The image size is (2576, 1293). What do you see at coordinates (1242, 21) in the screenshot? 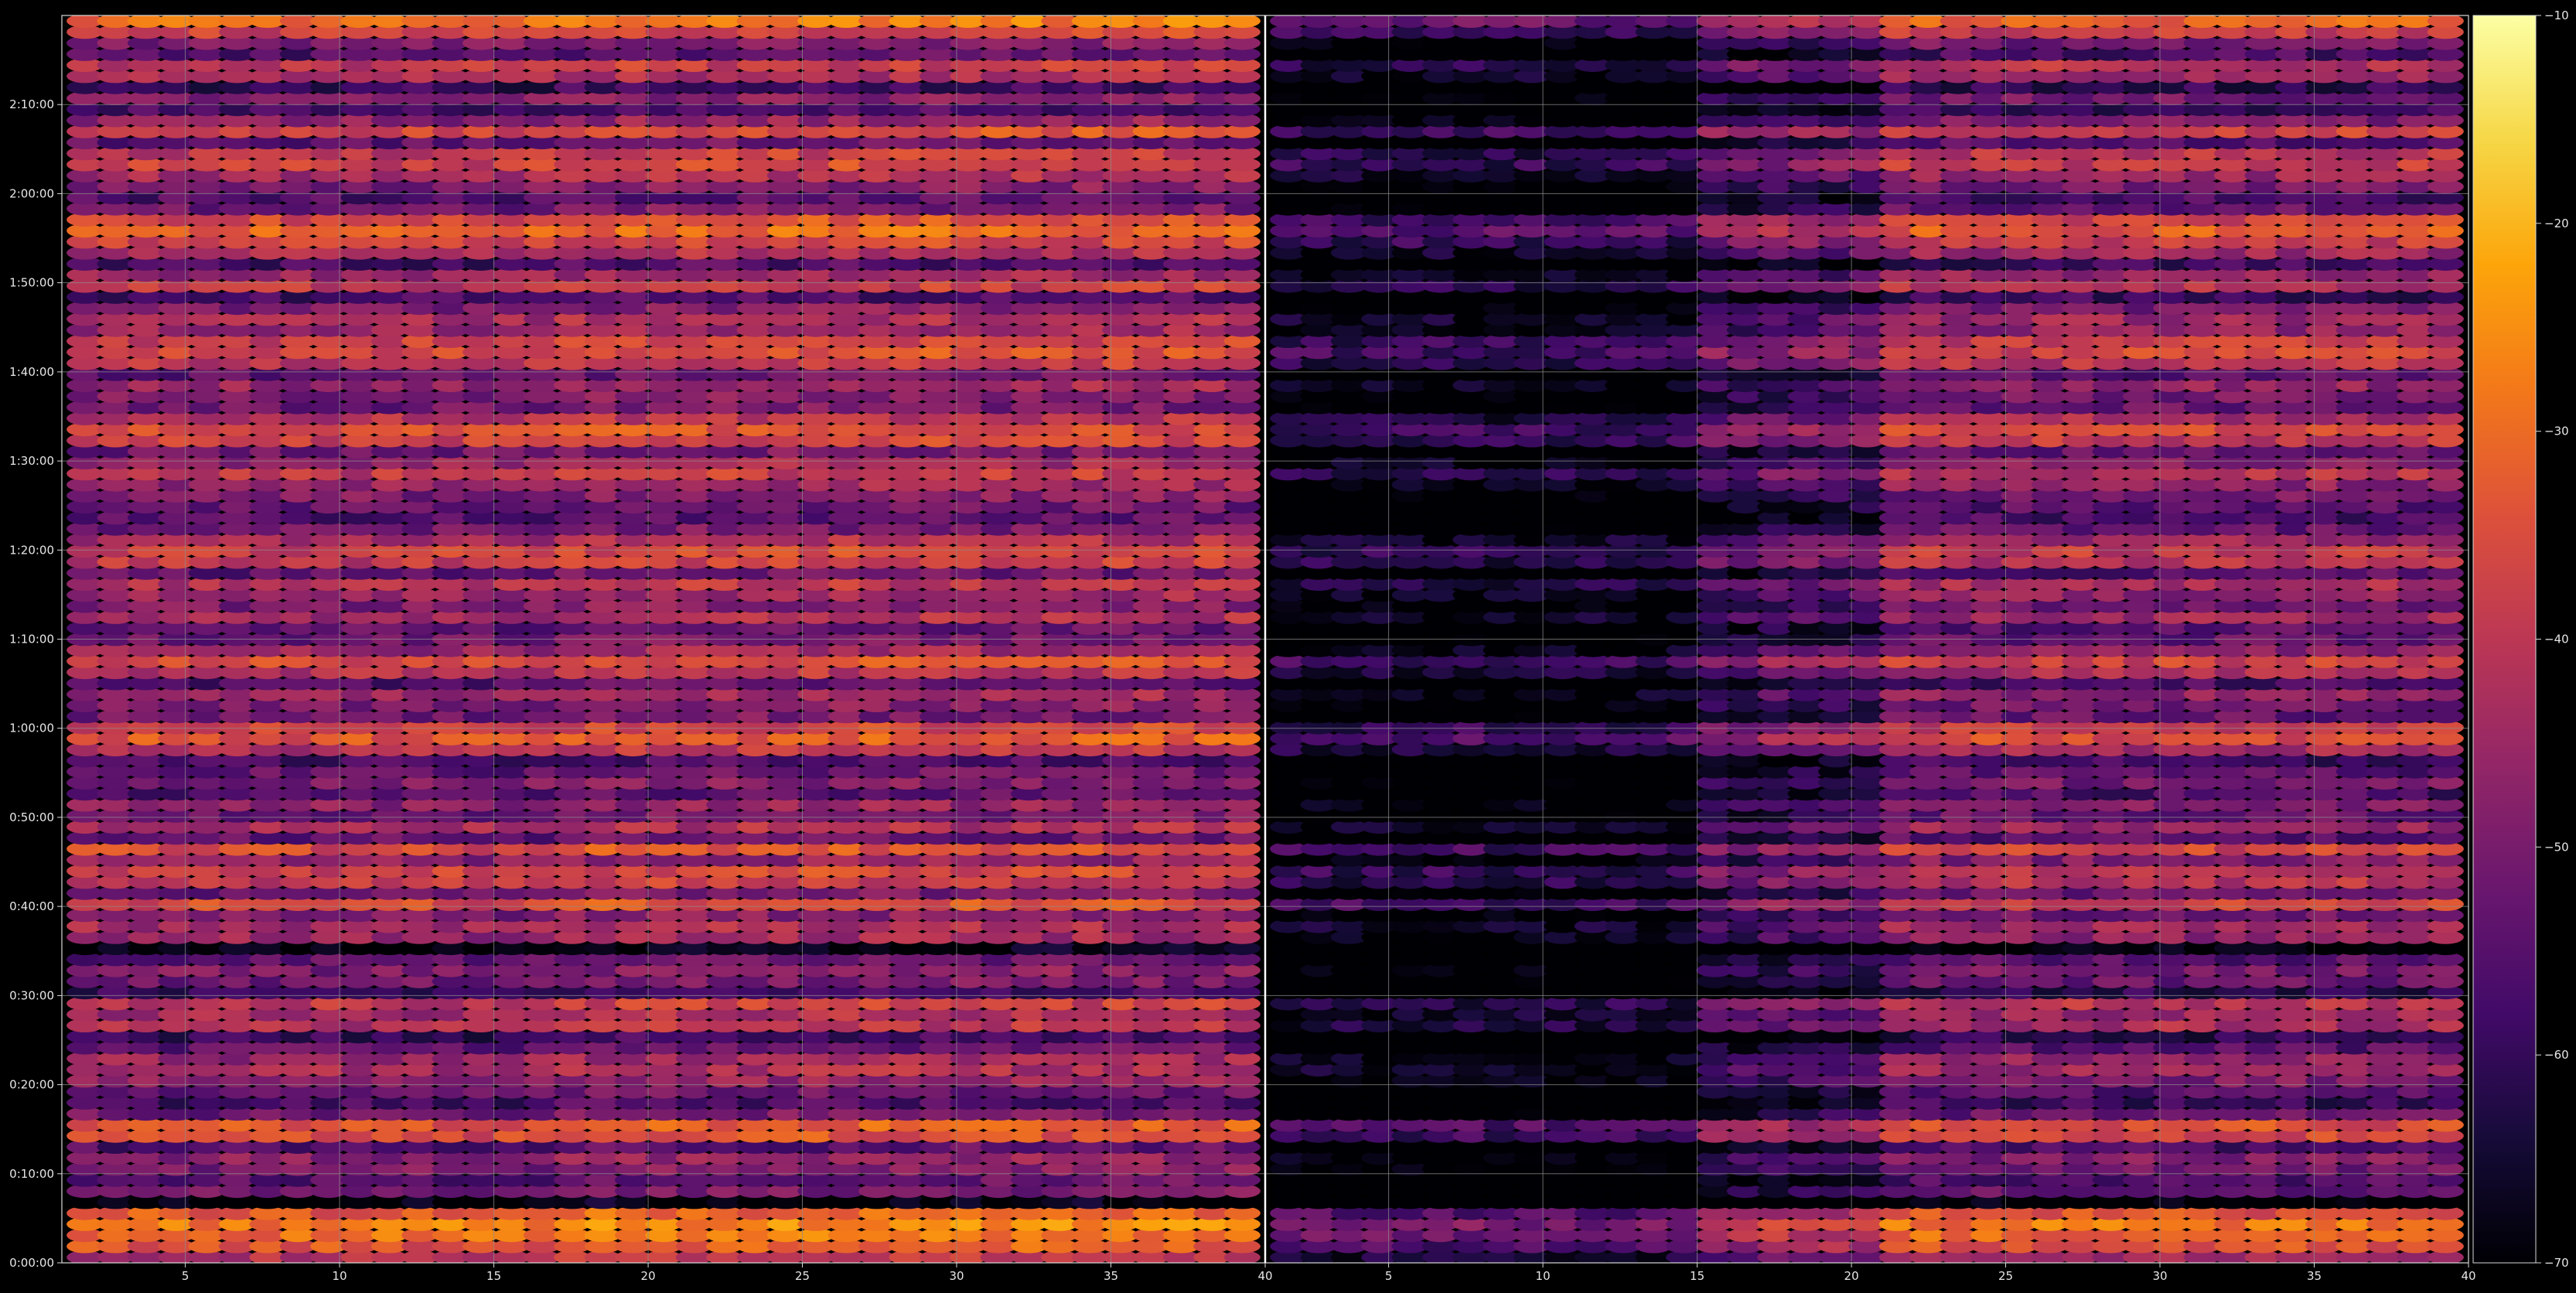
I see `heatmap-cell` at bounding box center [1242, 21].